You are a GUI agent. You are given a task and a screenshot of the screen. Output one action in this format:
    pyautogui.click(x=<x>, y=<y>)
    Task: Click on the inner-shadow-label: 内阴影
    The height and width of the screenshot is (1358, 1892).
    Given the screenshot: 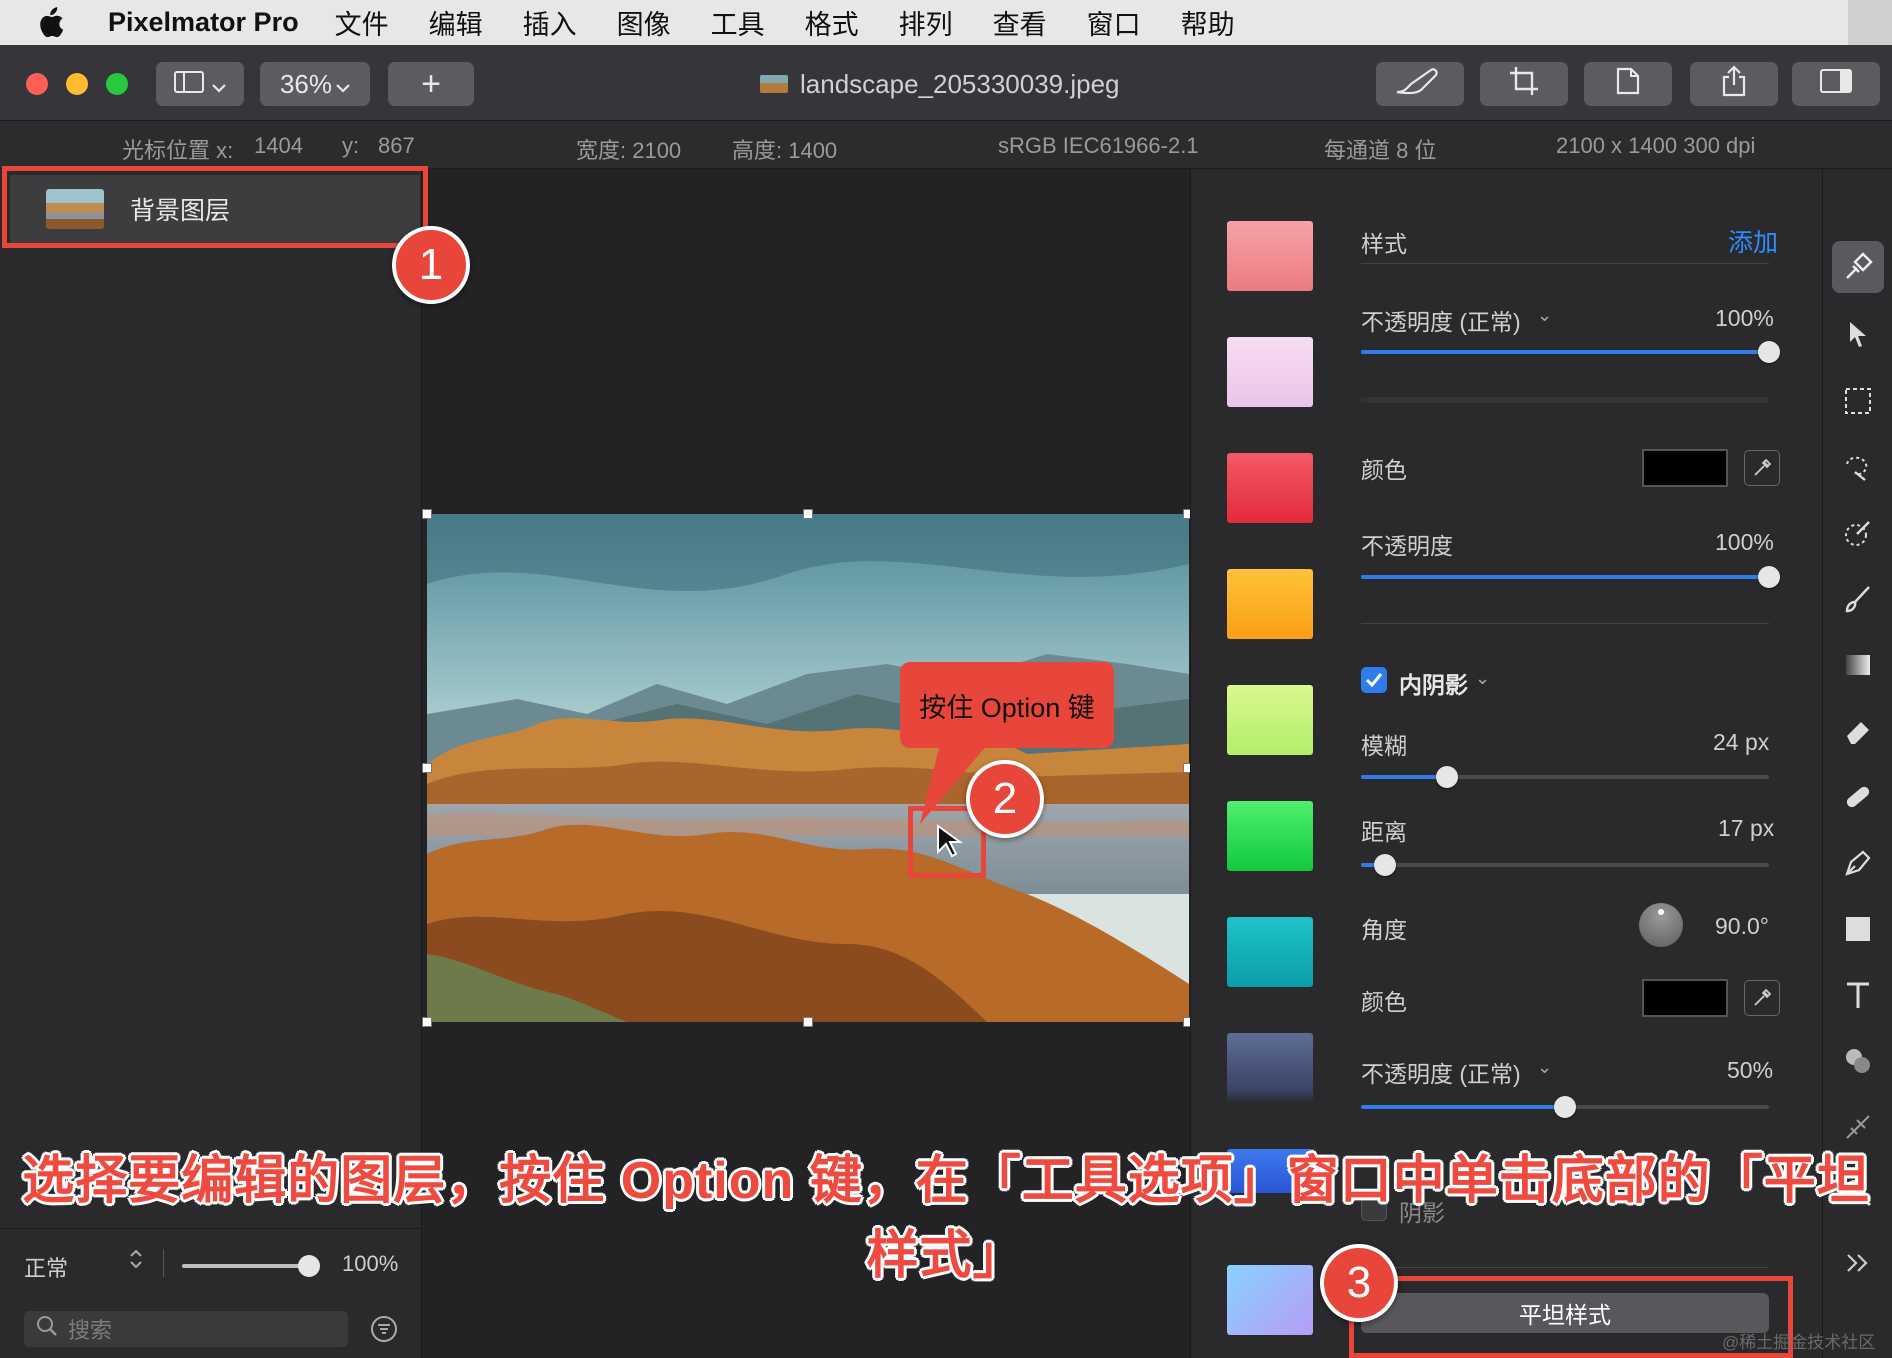 What is the action you would take?
    pyautogui.click(x=1433, y=683)
    